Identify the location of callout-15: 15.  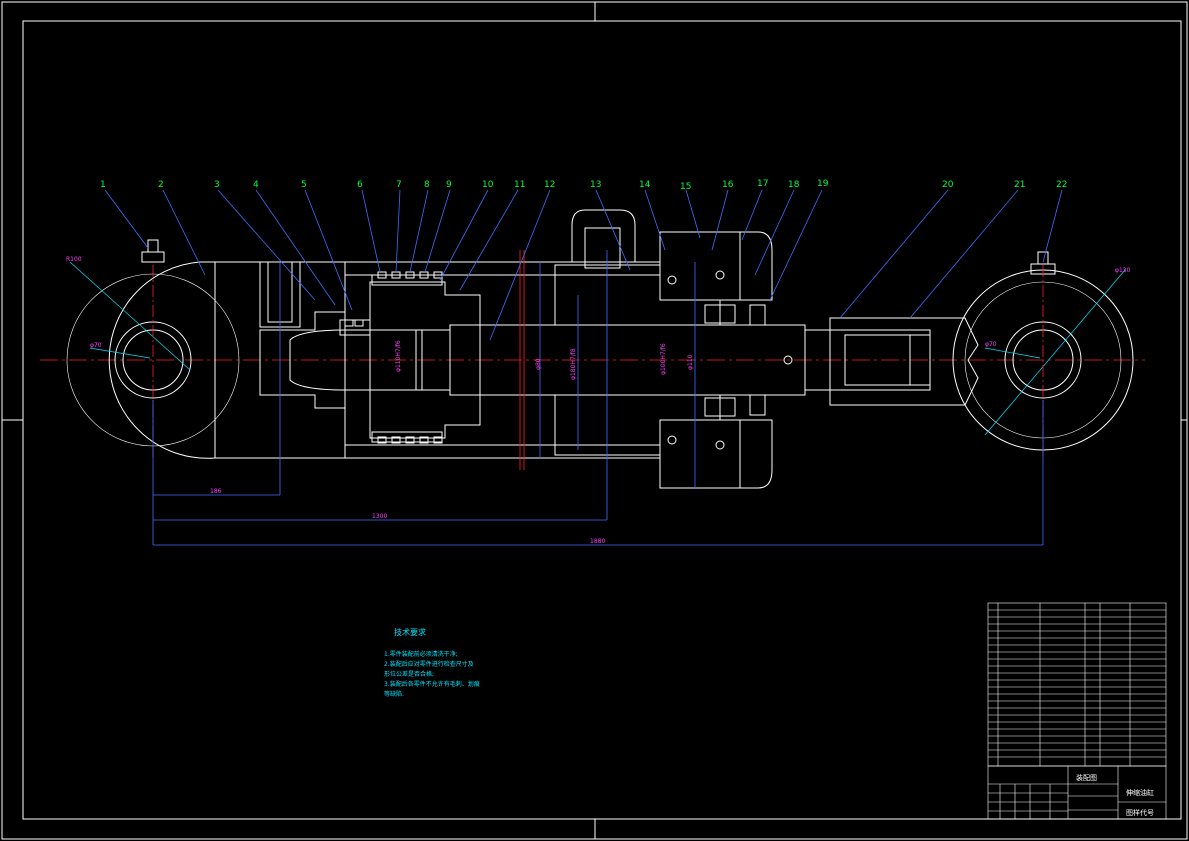
(685, 187).